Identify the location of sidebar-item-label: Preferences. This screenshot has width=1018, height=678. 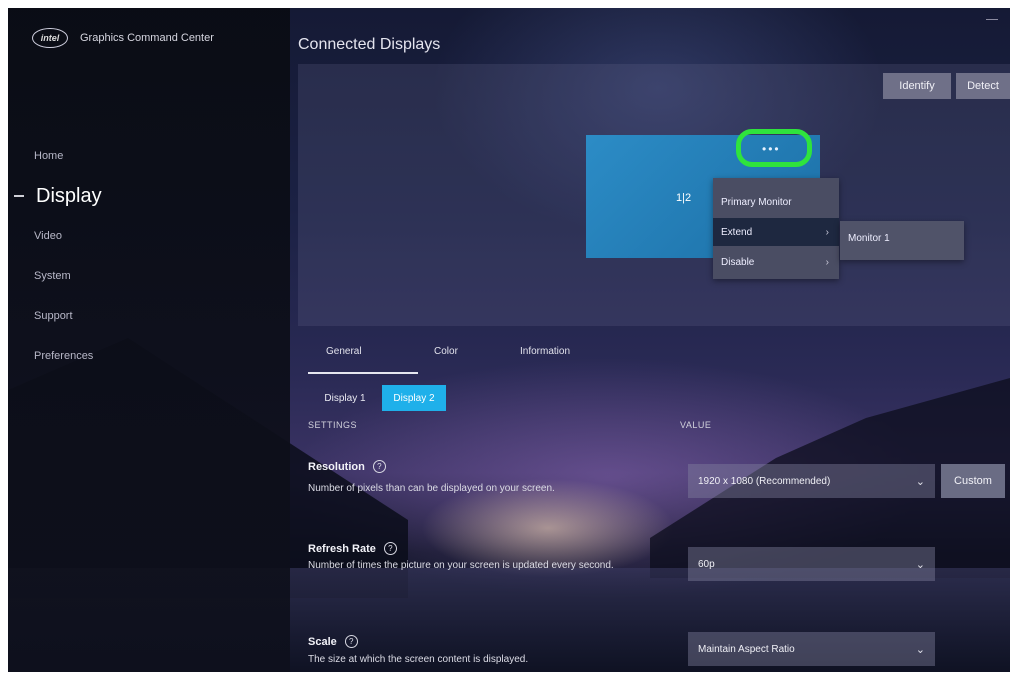
(64, 356).